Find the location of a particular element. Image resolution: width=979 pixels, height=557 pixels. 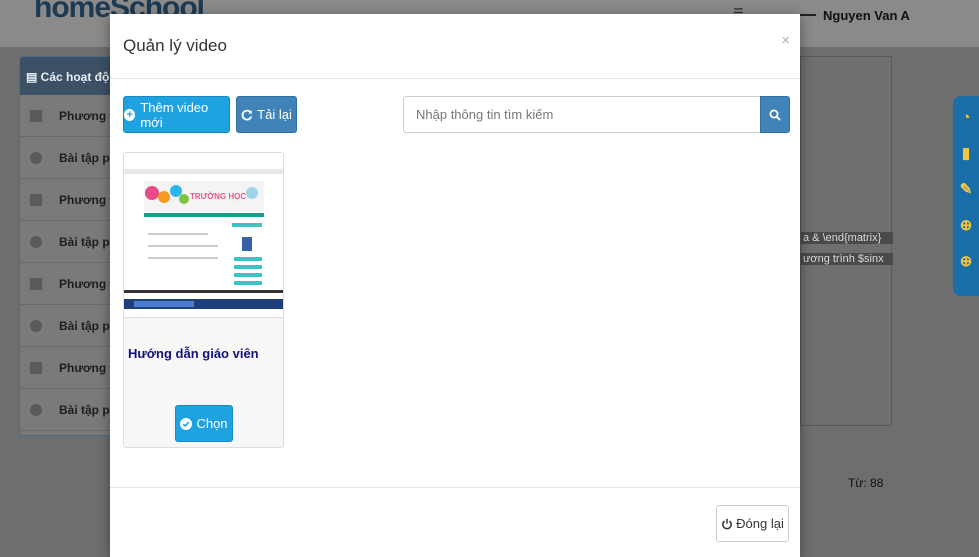

editor-text: a & \end{matrix} is located at coordinates (847, 238).